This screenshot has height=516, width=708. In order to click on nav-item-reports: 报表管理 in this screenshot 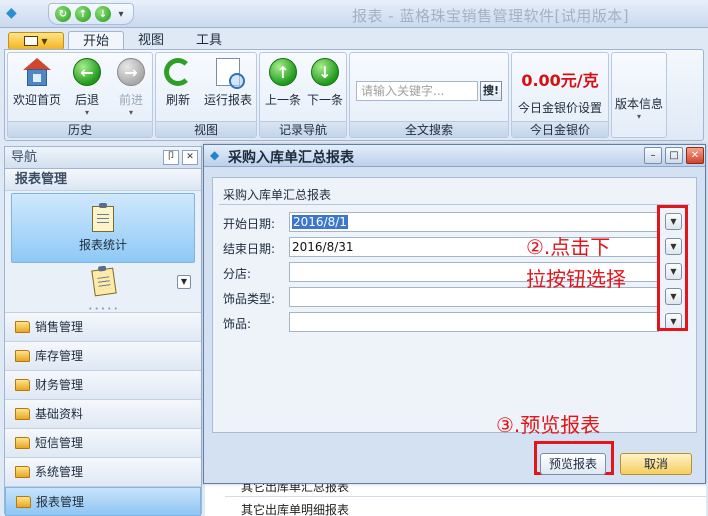, I will do `click(103, 501)`.